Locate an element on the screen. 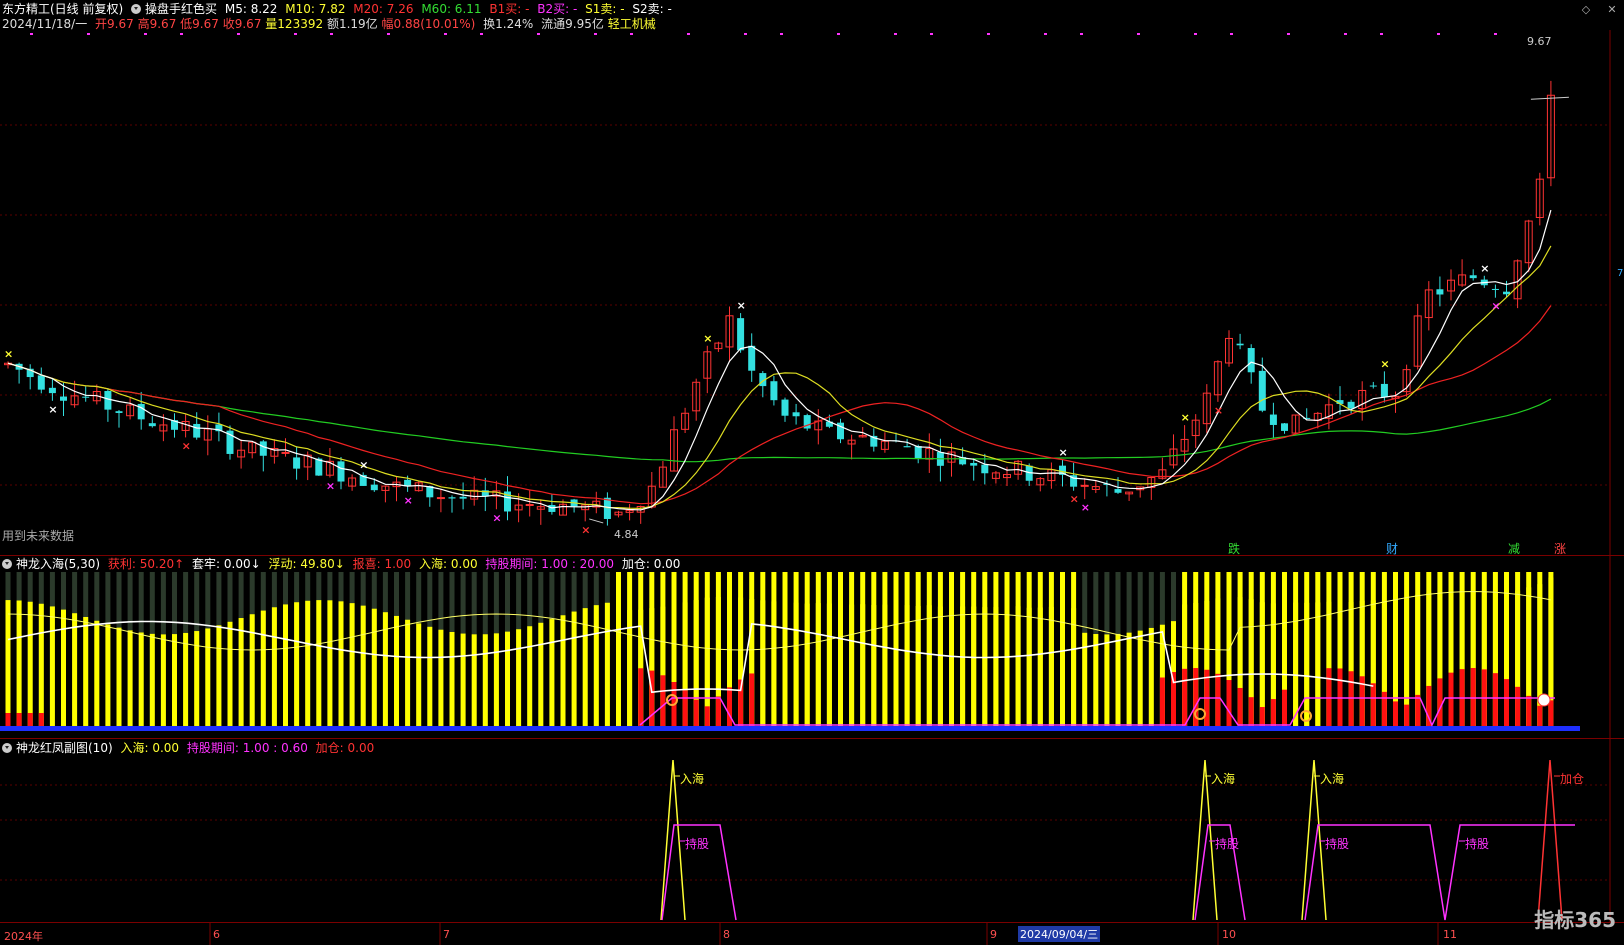 The width and height of the screenshot is (1624, 945). x-tick-label: 9 is located at coordinates (993, 934).